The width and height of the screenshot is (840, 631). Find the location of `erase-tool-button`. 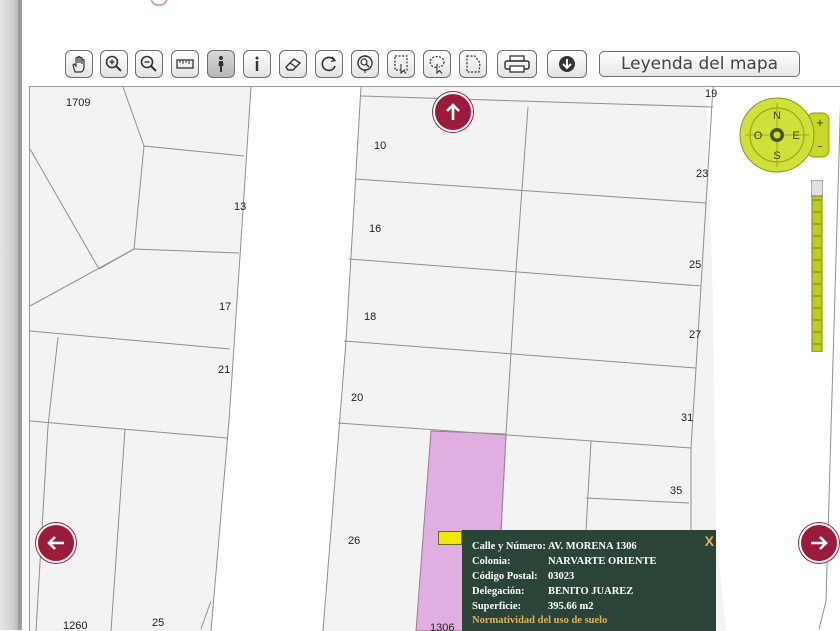

erase-tool-button is located at coordinates (293, 64).